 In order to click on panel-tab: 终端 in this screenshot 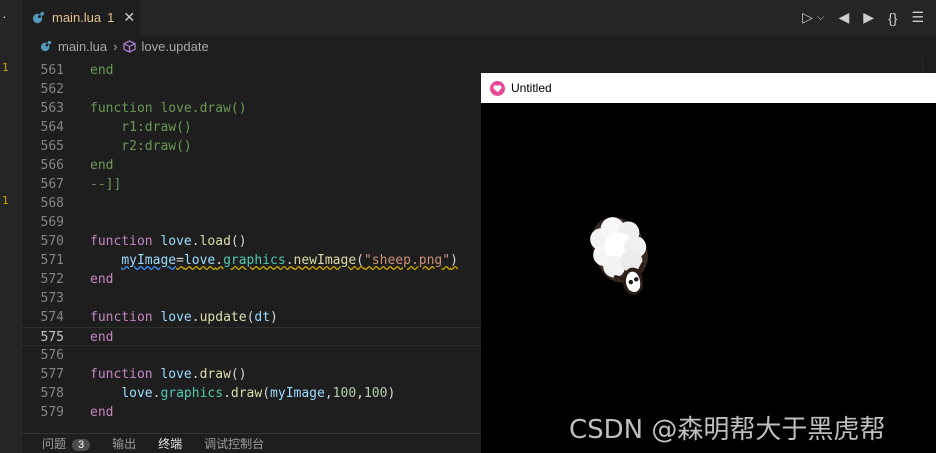, I will do `click(170, 443)`.